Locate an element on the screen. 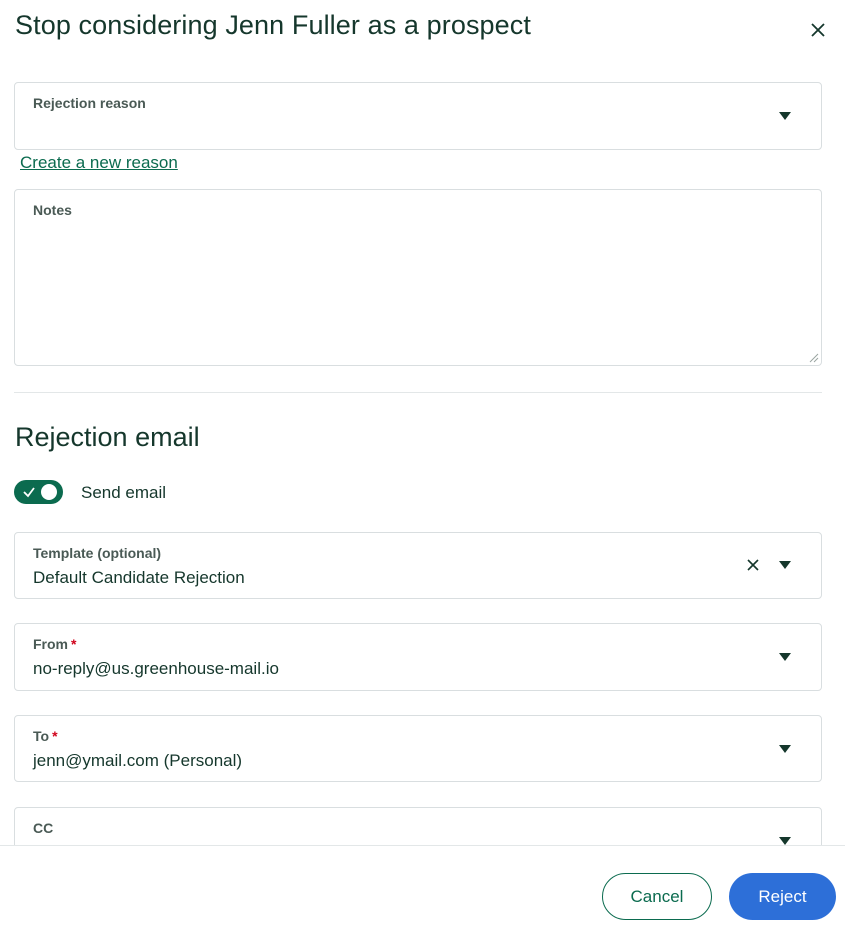 The image size is (845, 932). from-label-text: From is located at coordinates (50, 644).